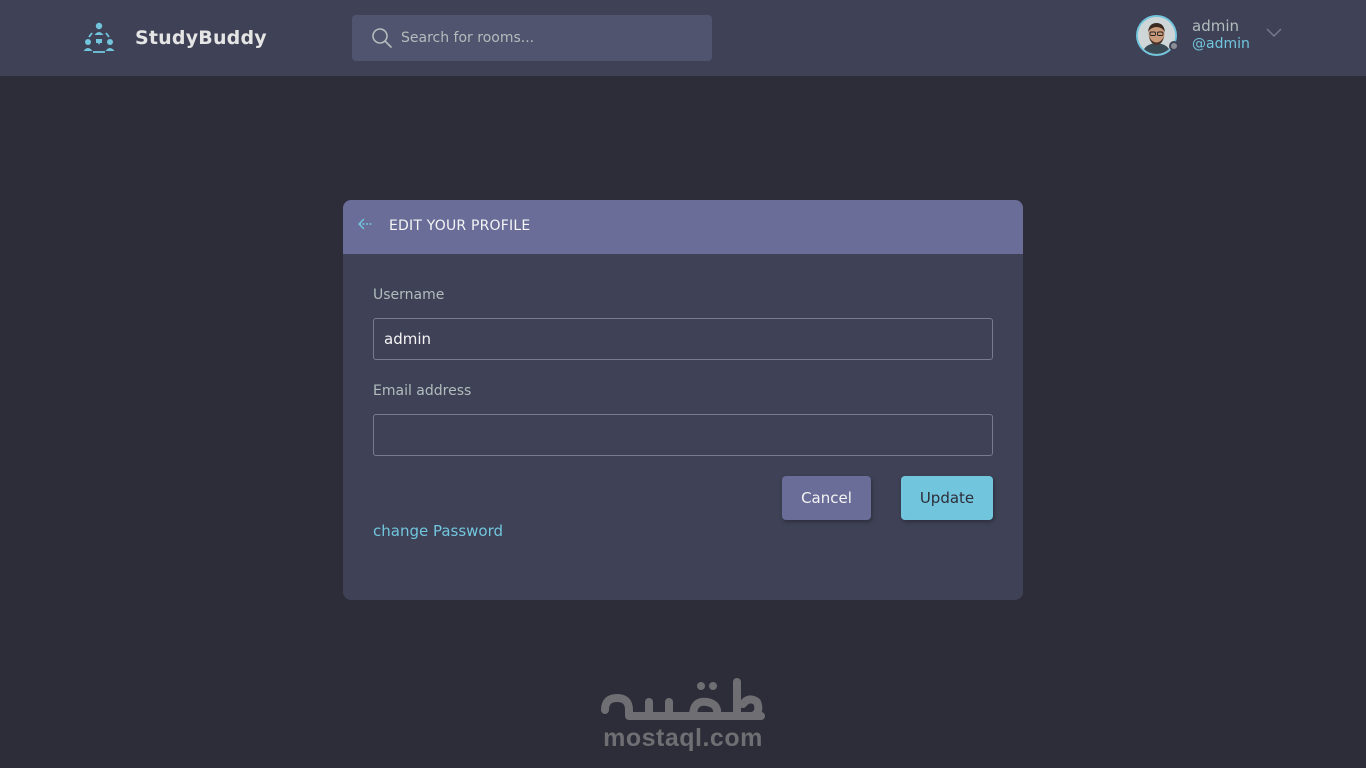 The image size is (1366, 768). I want to click on brand-logo-link: StudyBuddy, so click(174, 38).